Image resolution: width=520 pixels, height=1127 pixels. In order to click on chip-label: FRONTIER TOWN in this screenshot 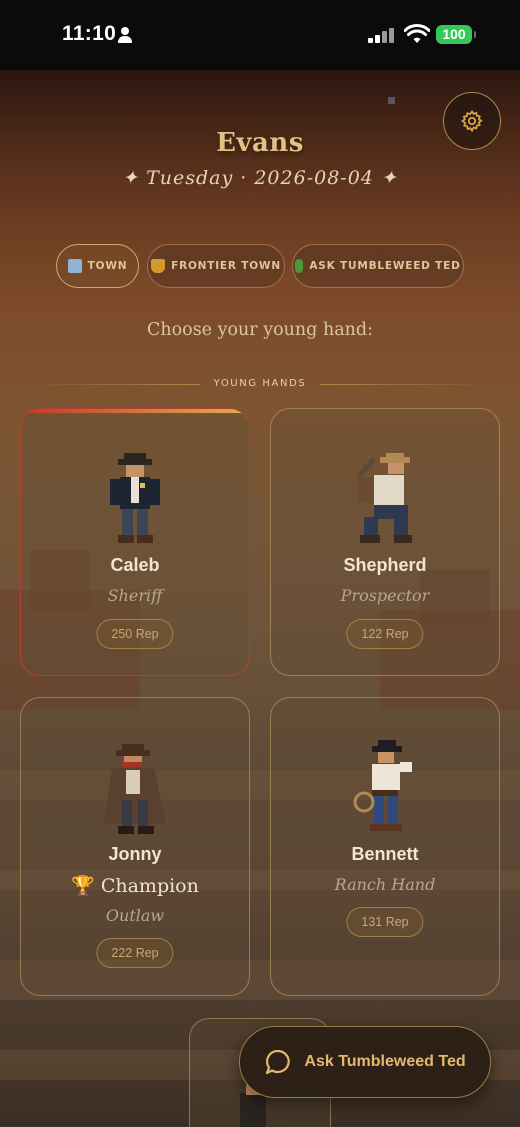, I will do `click(226, 266)`.